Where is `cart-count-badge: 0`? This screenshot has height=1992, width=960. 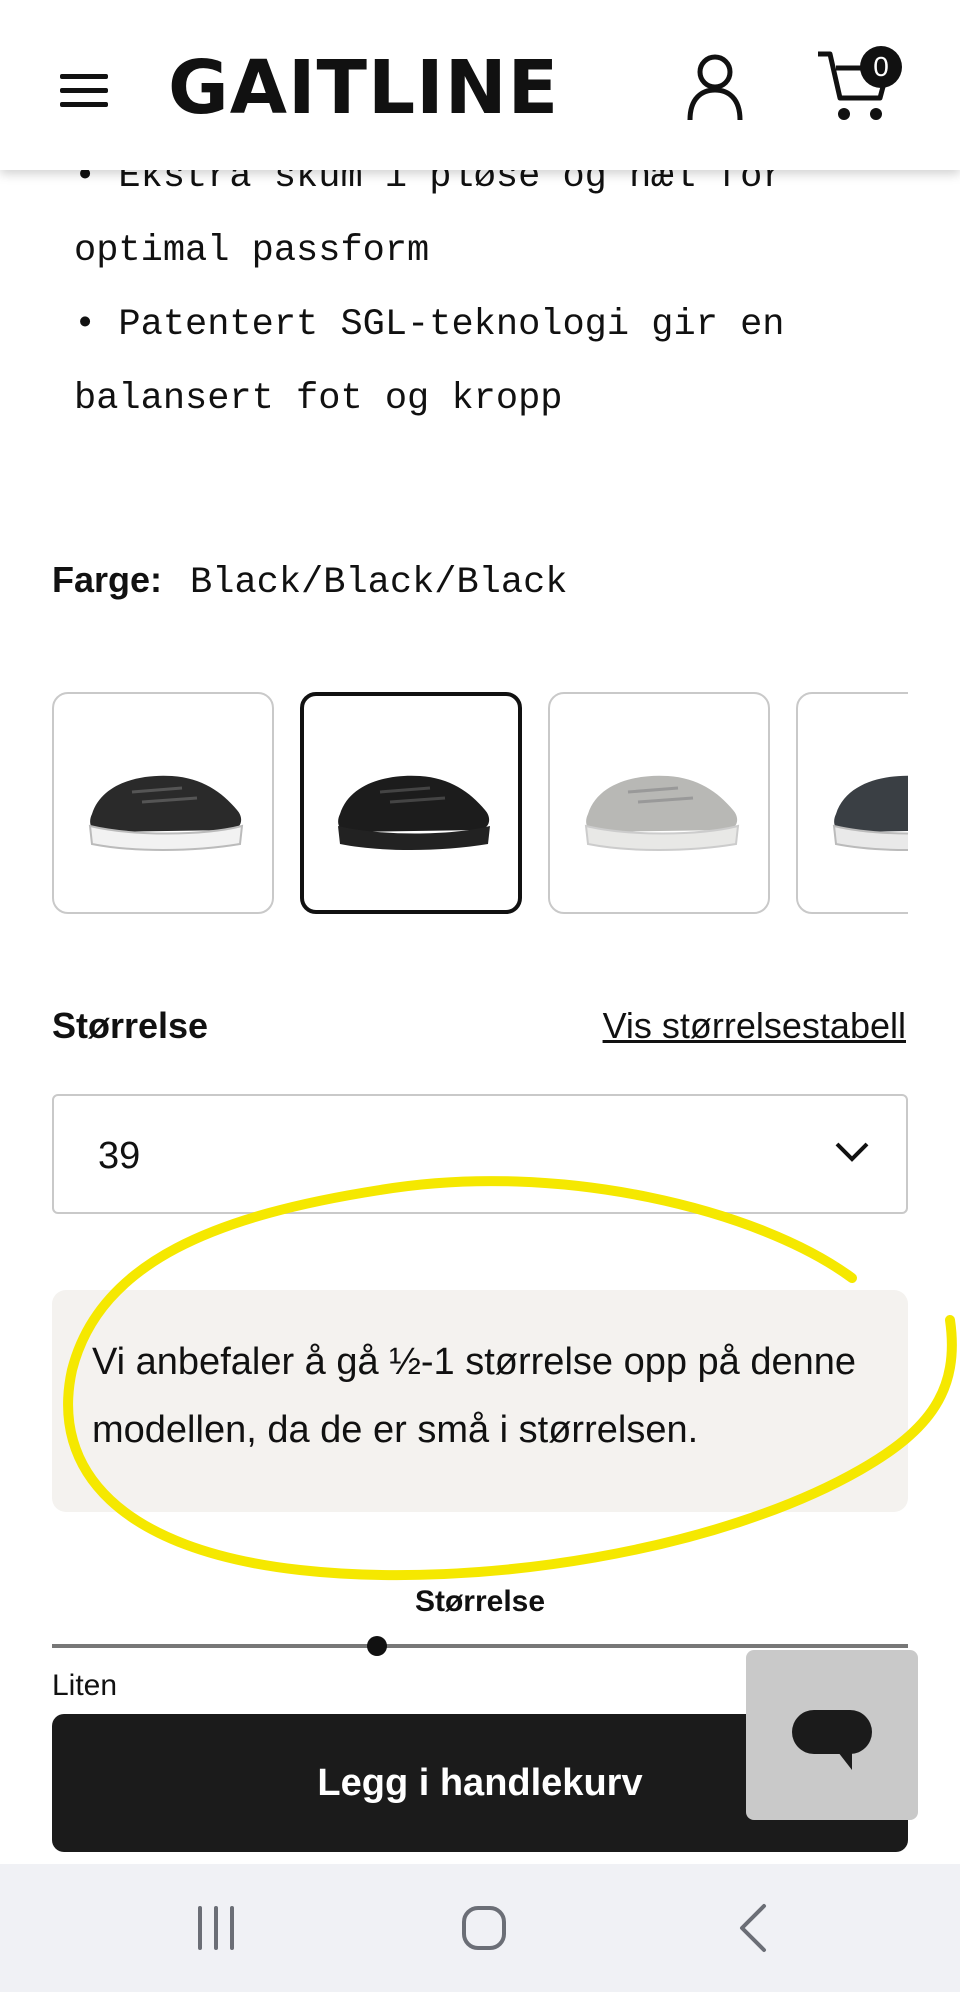
cart-count-badge: 0 is located at coordinates (881, 67).